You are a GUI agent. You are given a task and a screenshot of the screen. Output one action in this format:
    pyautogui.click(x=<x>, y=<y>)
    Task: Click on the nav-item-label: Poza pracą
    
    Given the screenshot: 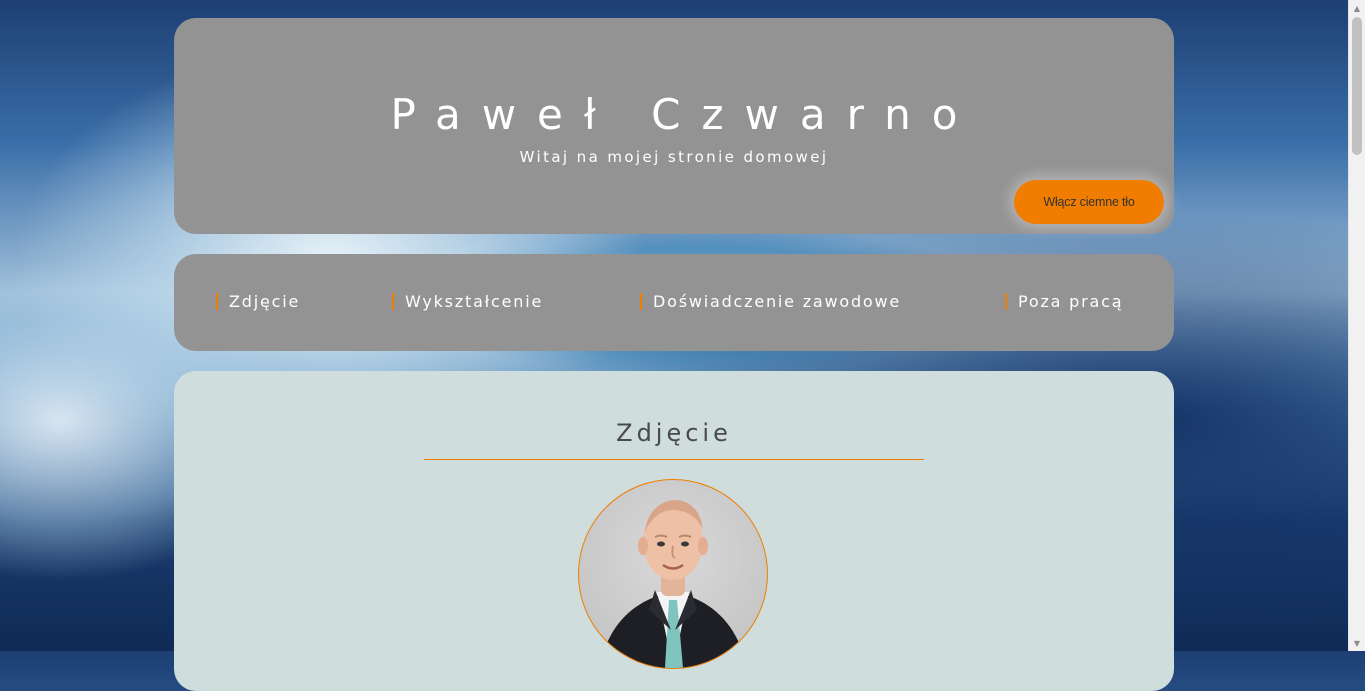 What is the action you would take?
    pyautogui.click(x=1071, y=301)
    